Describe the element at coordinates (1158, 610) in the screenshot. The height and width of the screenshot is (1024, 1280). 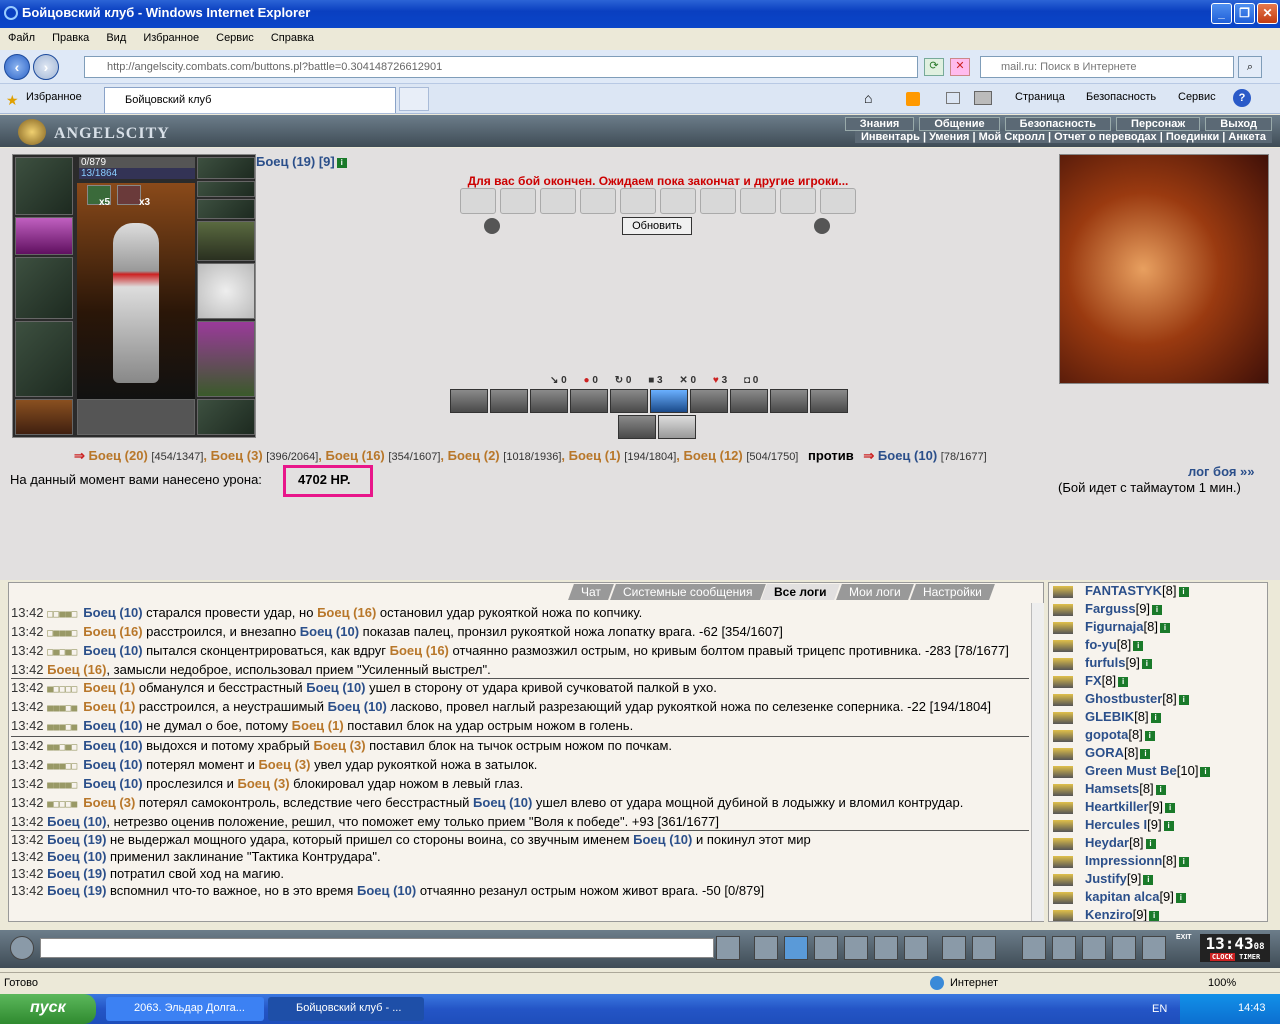
I see `user-list-item: Farguss[9] i` at that location.